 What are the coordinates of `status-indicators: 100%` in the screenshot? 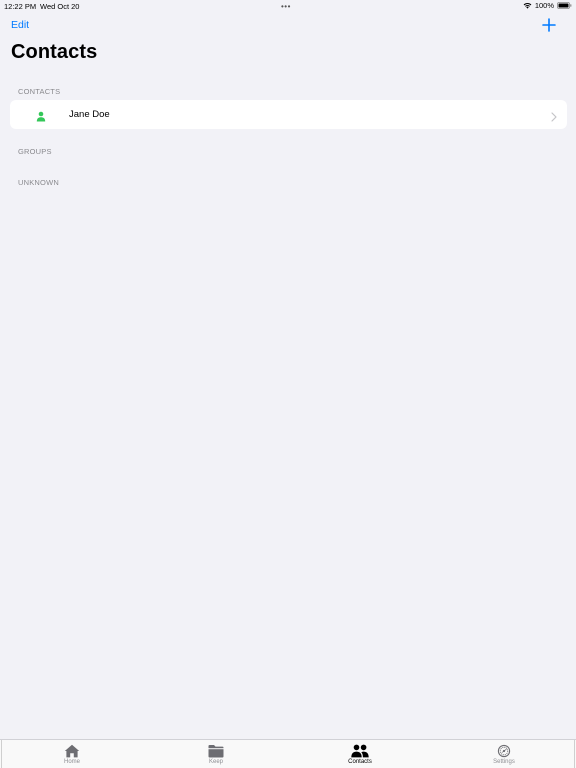 It's located at (547, 5).